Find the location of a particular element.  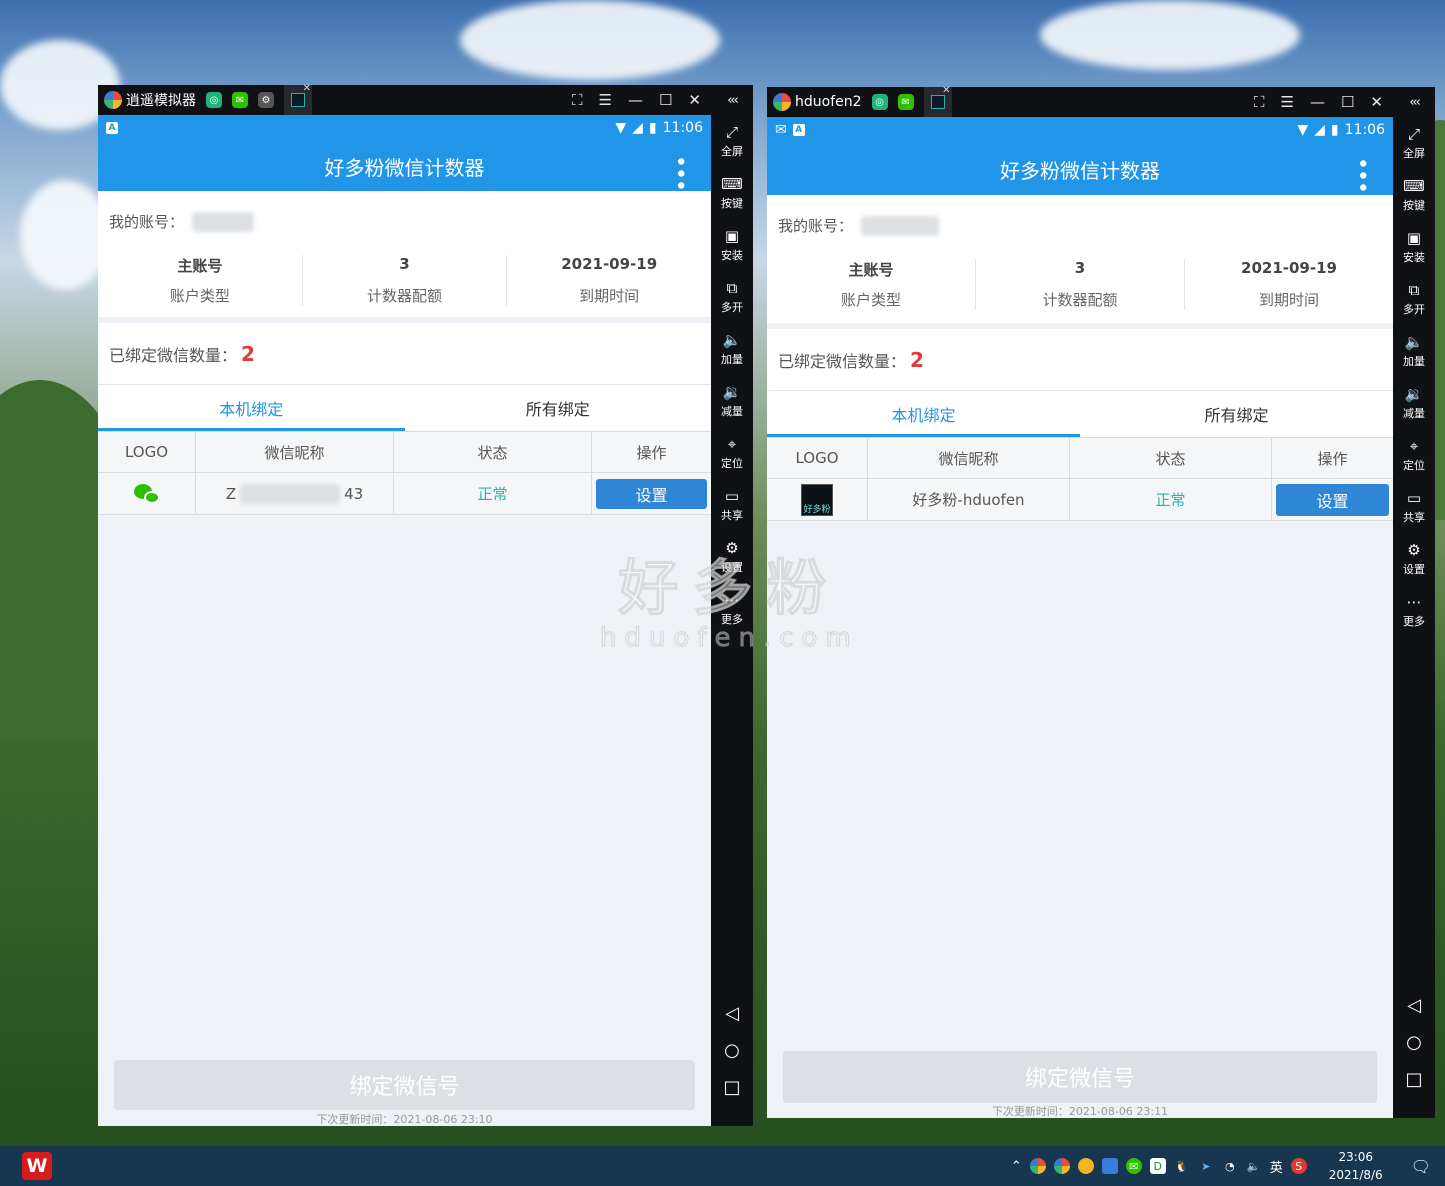

account-label: 我的账号： is located at coordinates (816, 226).